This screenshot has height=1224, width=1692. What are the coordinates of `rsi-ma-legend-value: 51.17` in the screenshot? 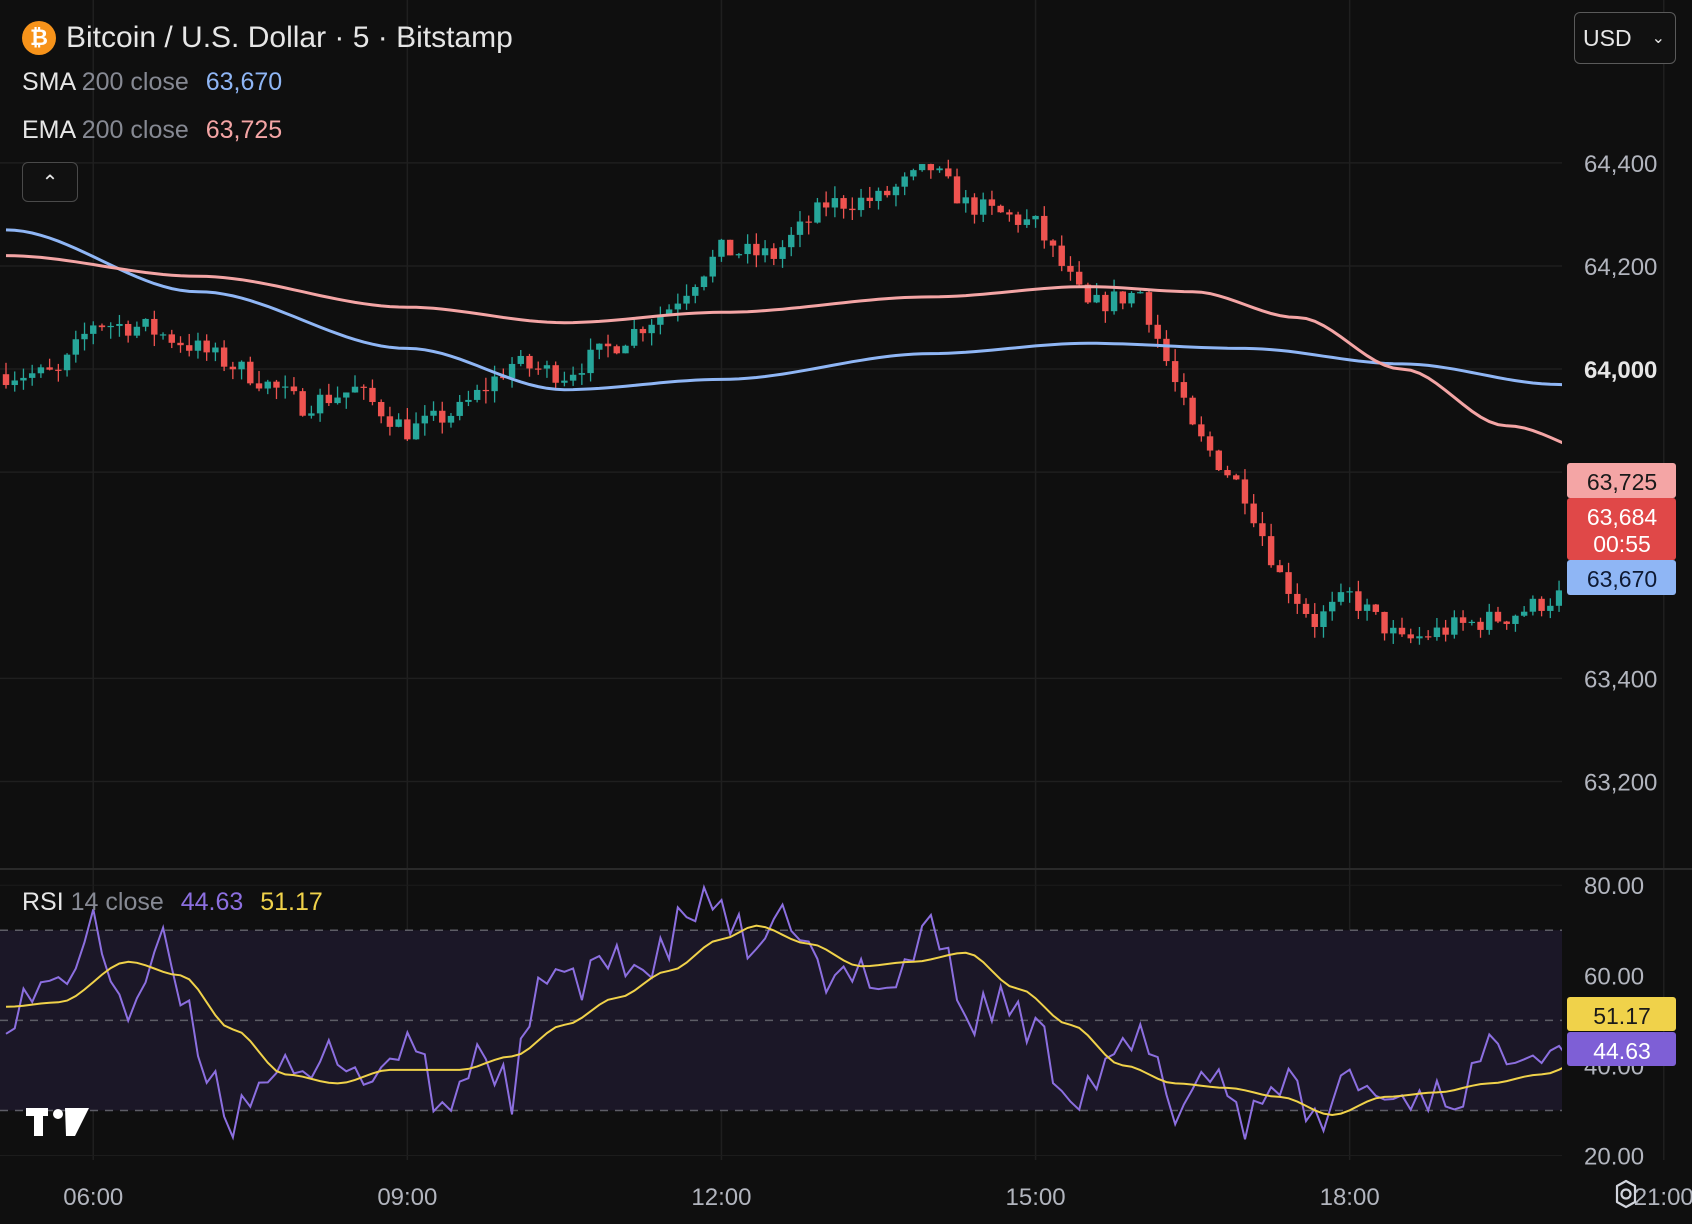 It's located at (291, 902).